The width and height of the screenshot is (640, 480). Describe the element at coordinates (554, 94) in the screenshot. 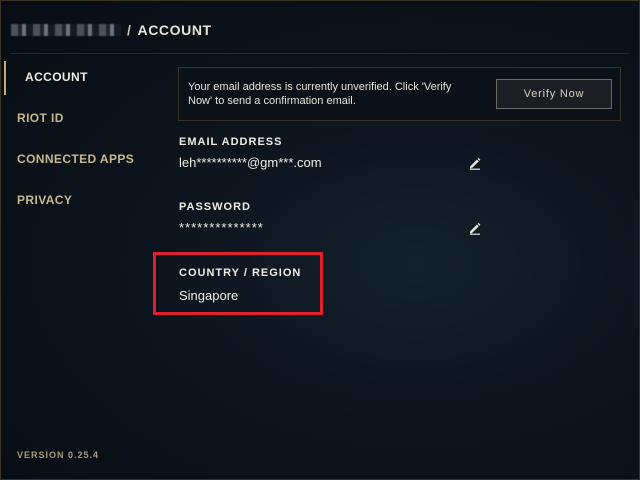

I see `verify-now-button: Verify Now` at that location.